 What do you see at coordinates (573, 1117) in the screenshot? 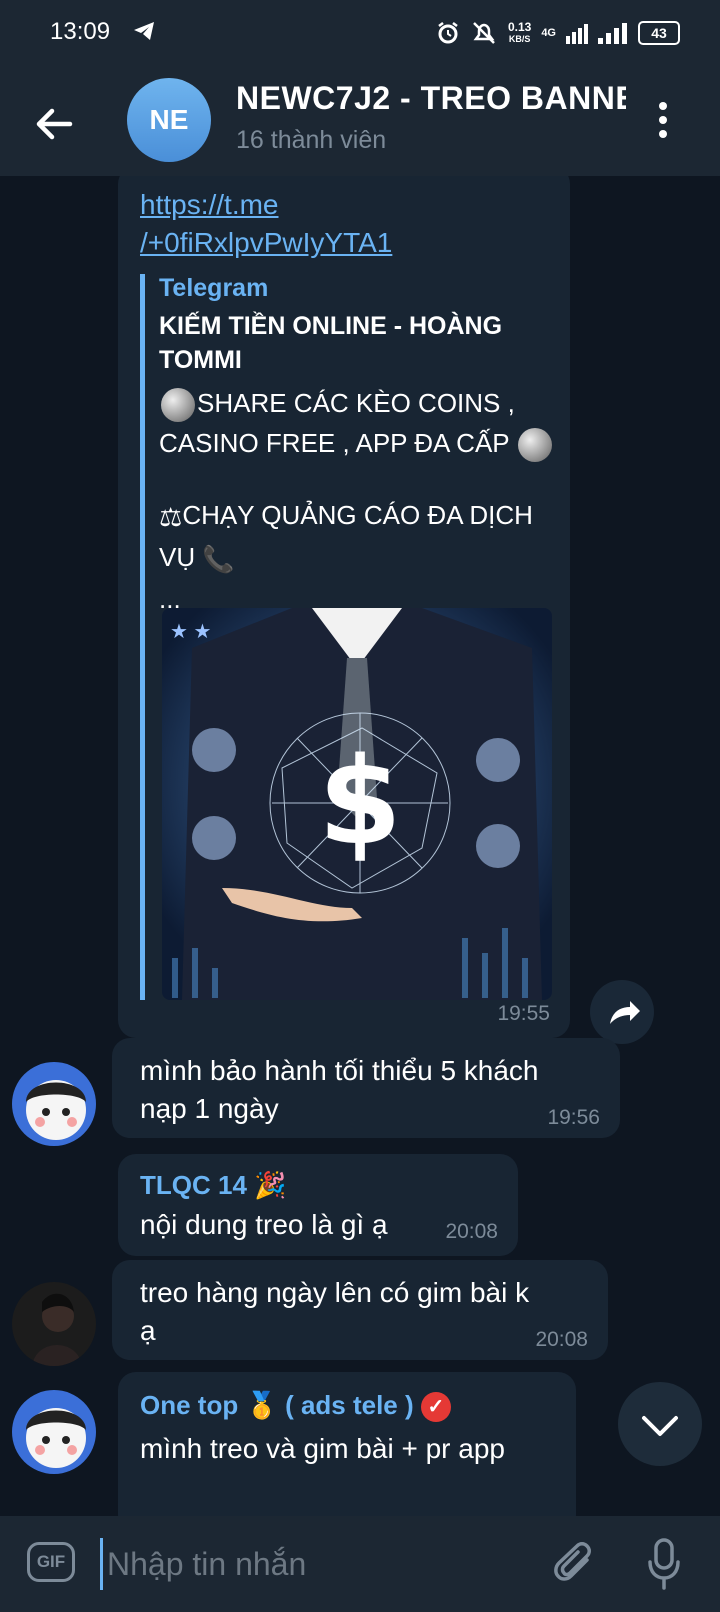
I see `message-time: 19:56` at bounding box center [573, 1117].